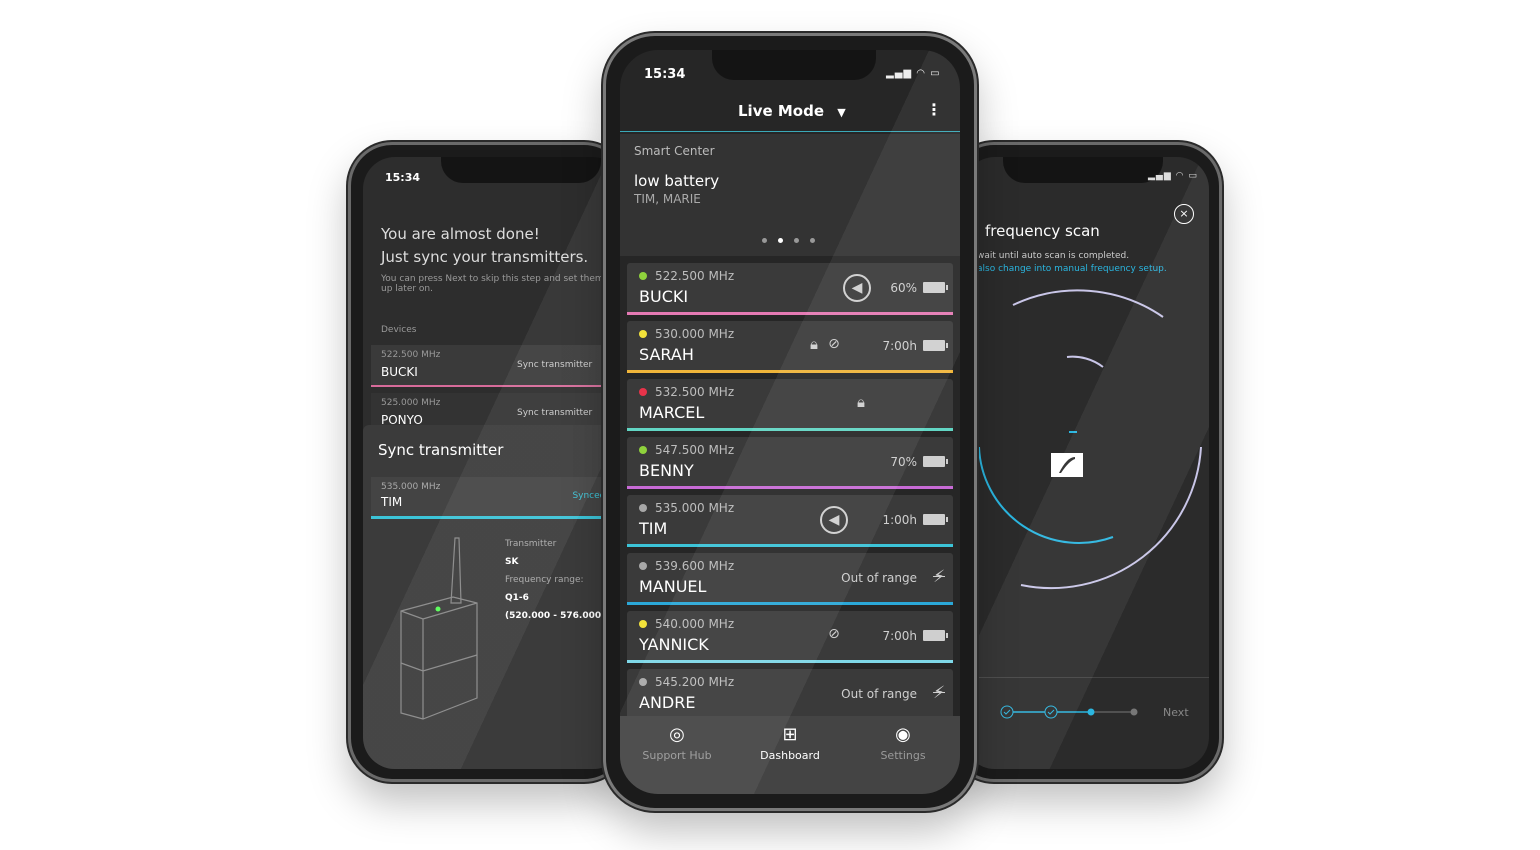  I want to click on frequency-text: 532.500 MHz, so click(695, 392).